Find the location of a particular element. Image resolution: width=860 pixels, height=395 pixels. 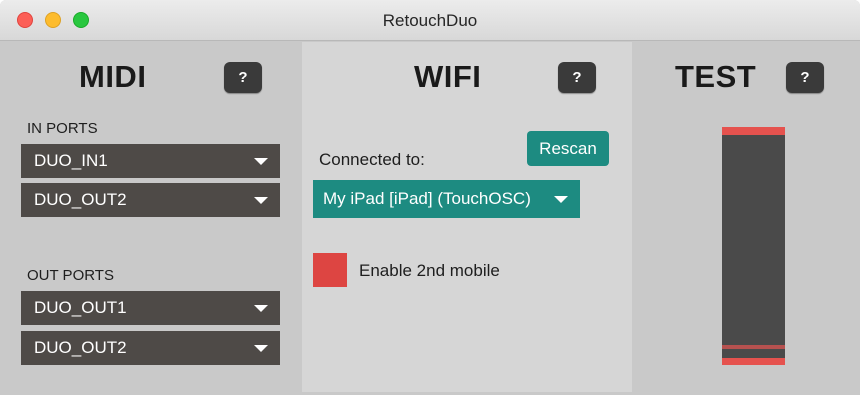

out-ports-label: OUT PORTS is located at coordinates (70, 275).